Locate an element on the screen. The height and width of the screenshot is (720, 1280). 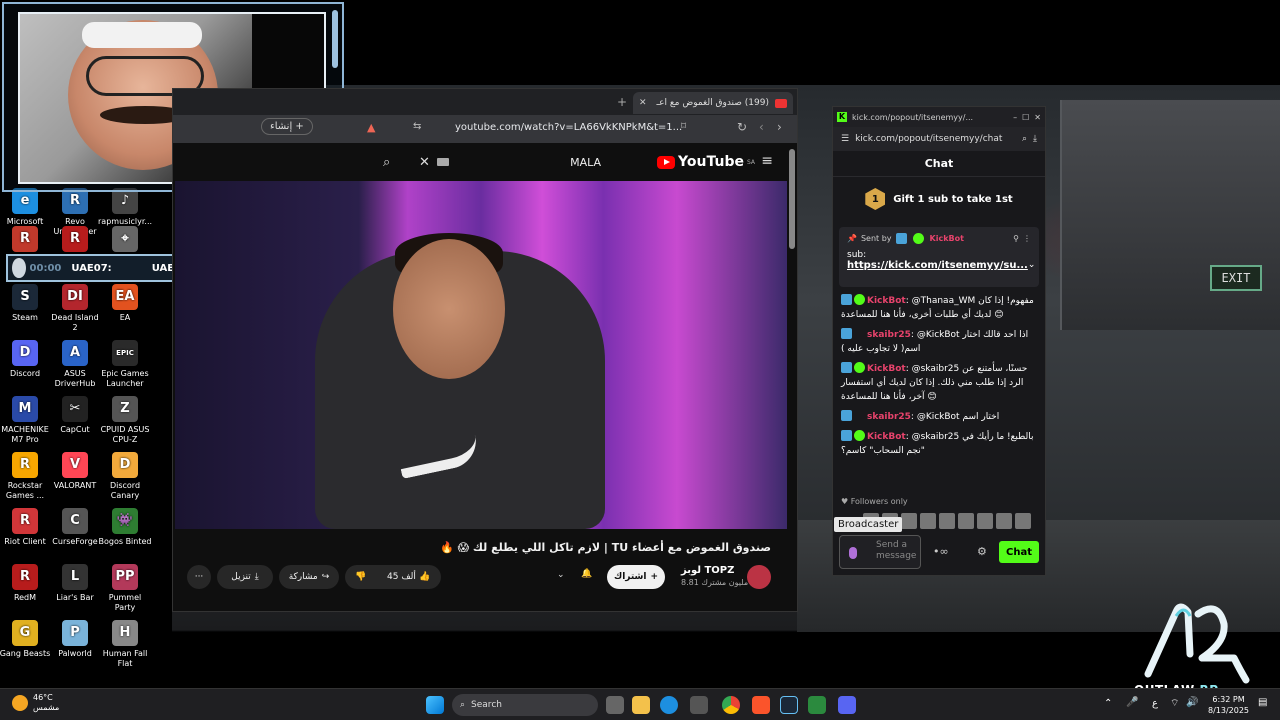
desktop-icon: S Steam is located at coordinates (26, 303).